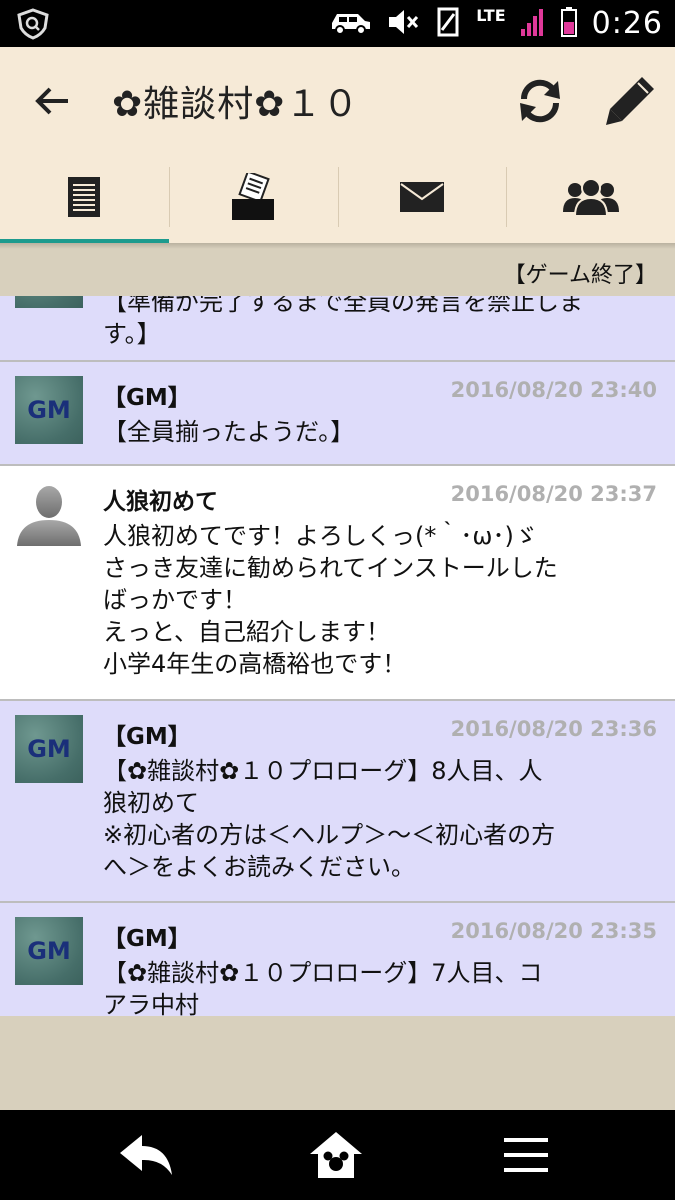 The height and width of the screenshot is (1200, 675). What do you see at coordinates (553, 931) in the screenshot?
I see `message-timestamp: 2016/08/20 23:35` at bounding box center [553, 931].